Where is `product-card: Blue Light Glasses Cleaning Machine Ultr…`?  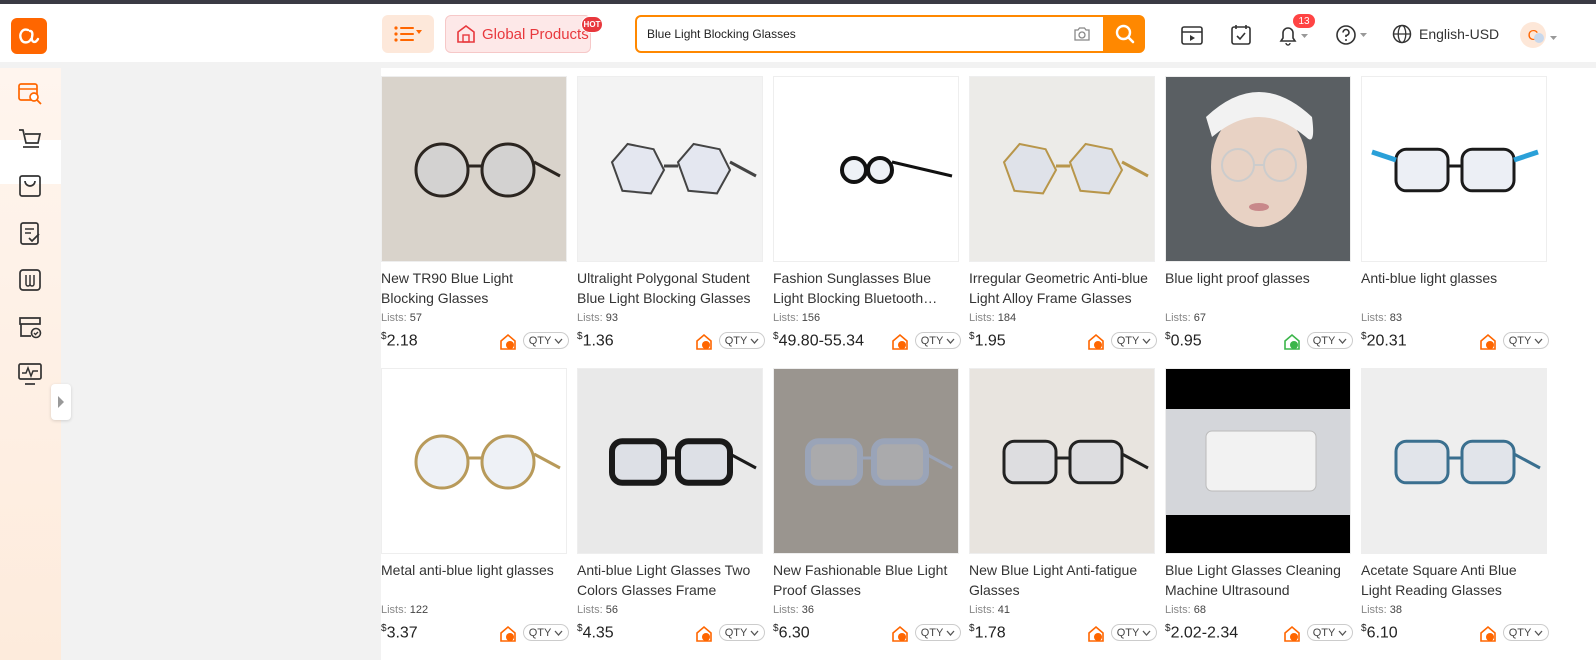
product-card: Blue Light Glasses Cleaning Machine Ultr… is located at coordinates (1259, 506).